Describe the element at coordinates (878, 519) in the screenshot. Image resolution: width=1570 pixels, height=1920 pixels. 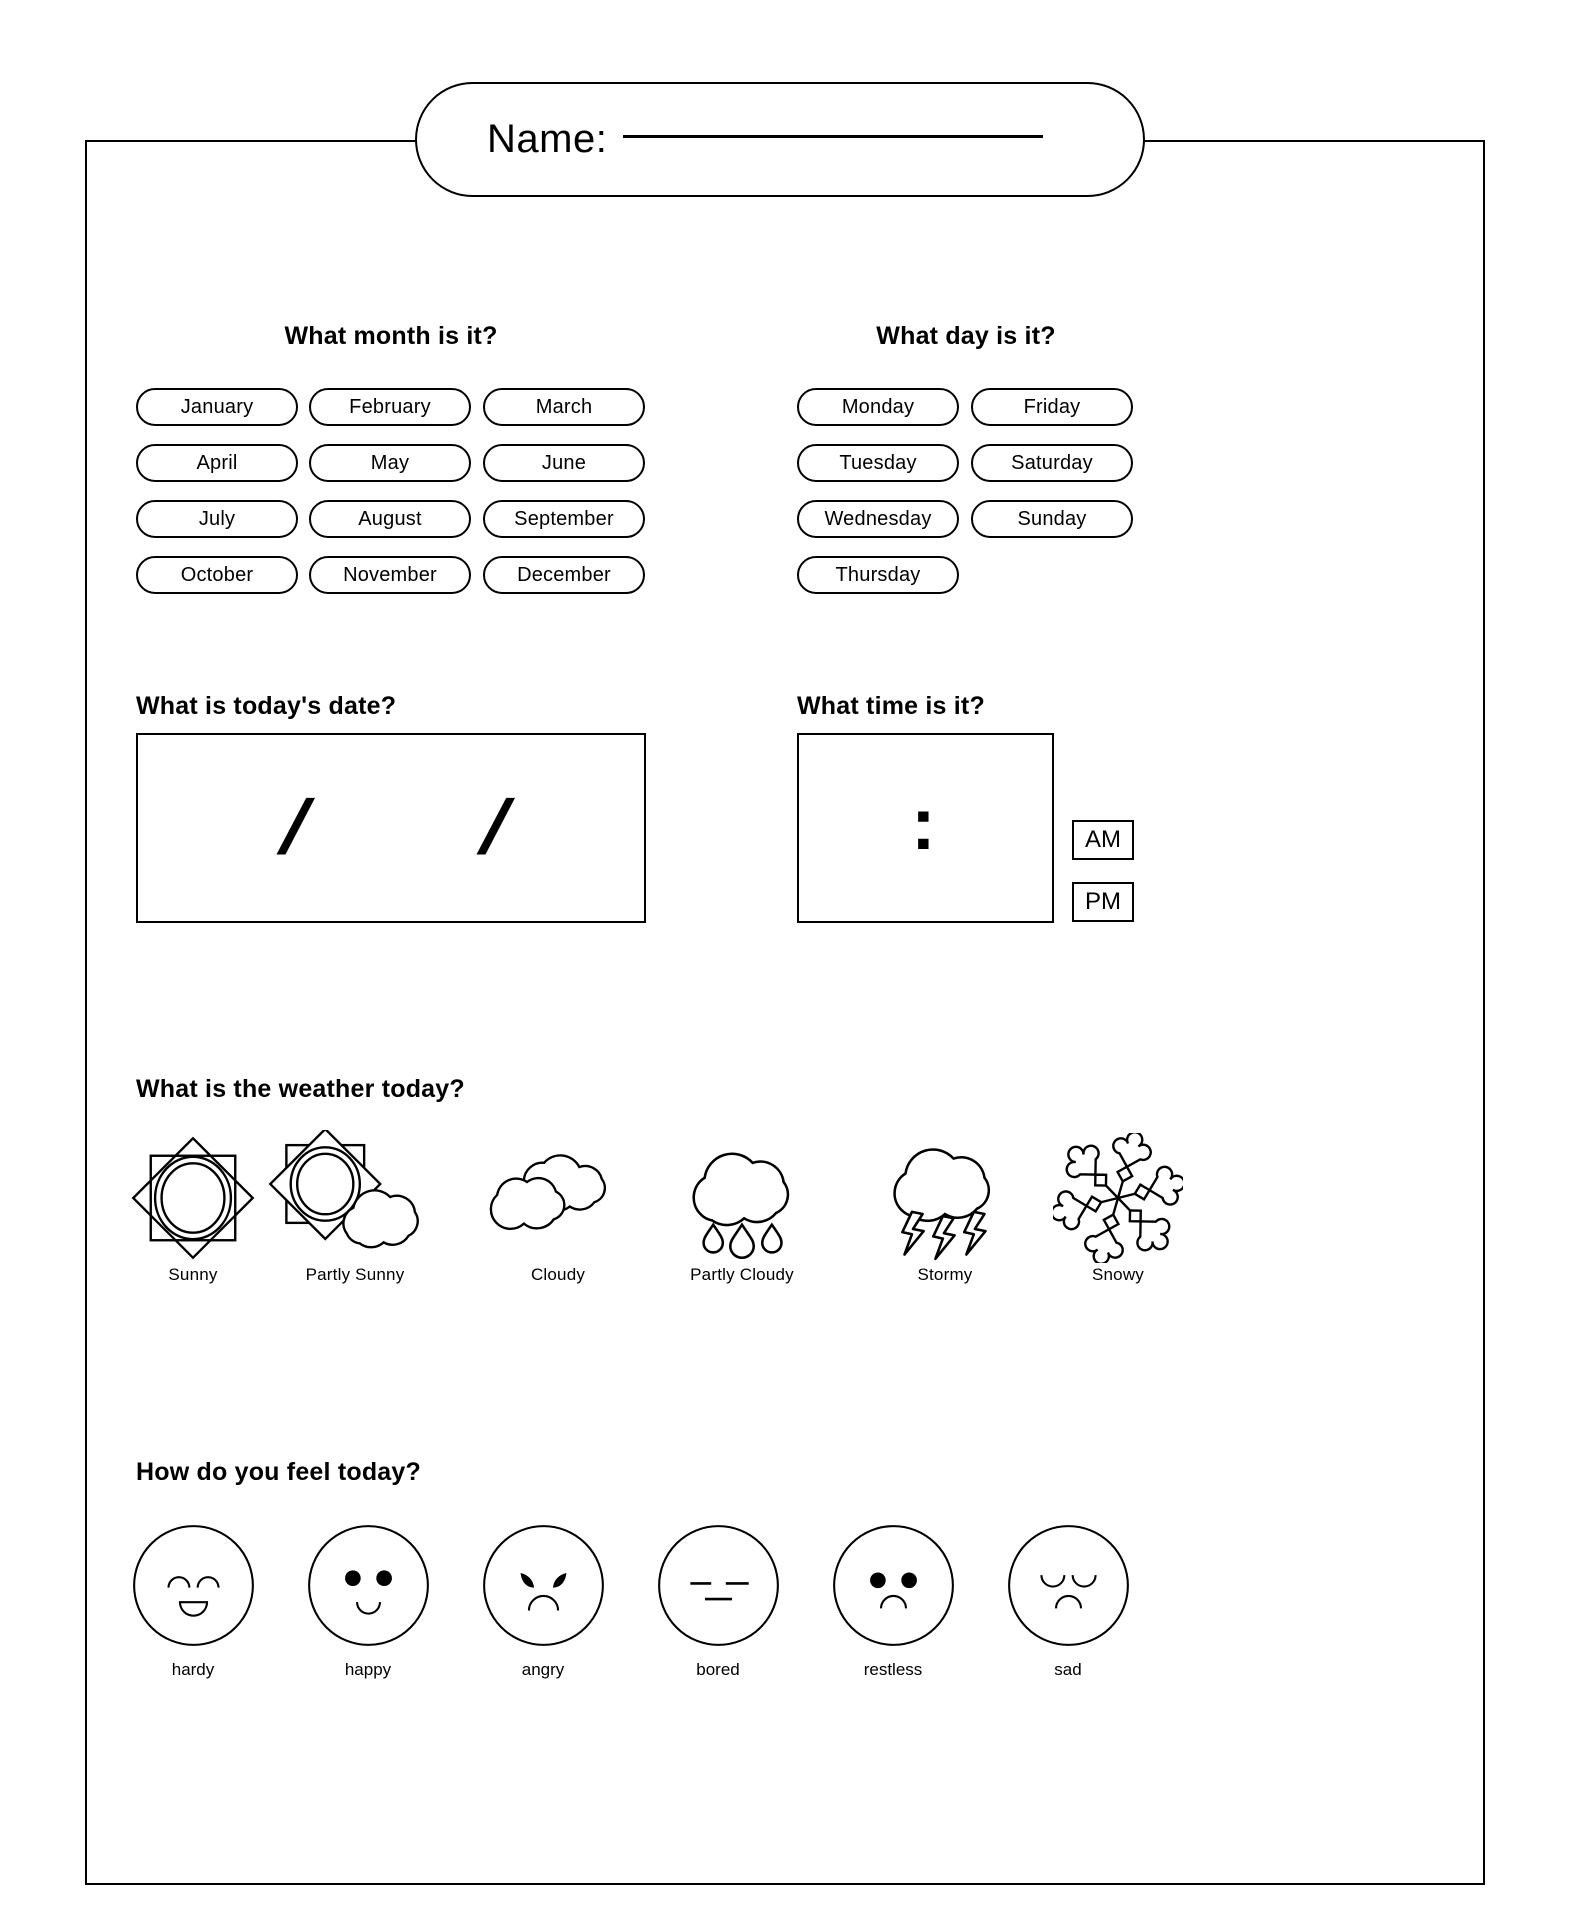
I see `day-option-wednesday: Wednesday` at that location.